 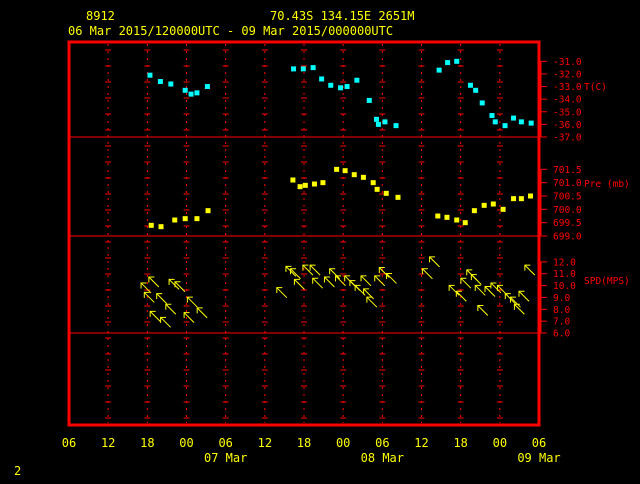 I want to click on pressure-y-tick-label: 699.0, so click(x=567, y=237).